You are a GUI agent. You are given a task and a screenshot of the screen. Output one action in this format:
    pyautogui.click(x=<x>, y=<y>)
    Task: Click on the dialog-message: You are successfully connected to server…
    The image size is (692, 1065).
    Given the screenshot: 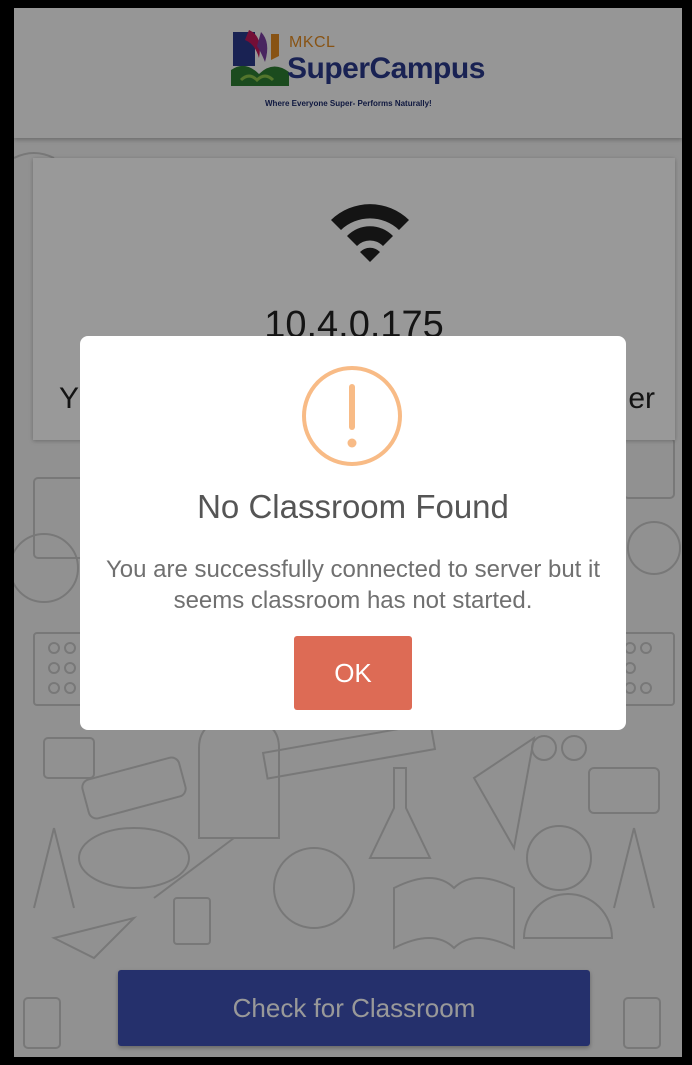 What is the action you would take?
    pyautogui.click(x=353, y=585)
    